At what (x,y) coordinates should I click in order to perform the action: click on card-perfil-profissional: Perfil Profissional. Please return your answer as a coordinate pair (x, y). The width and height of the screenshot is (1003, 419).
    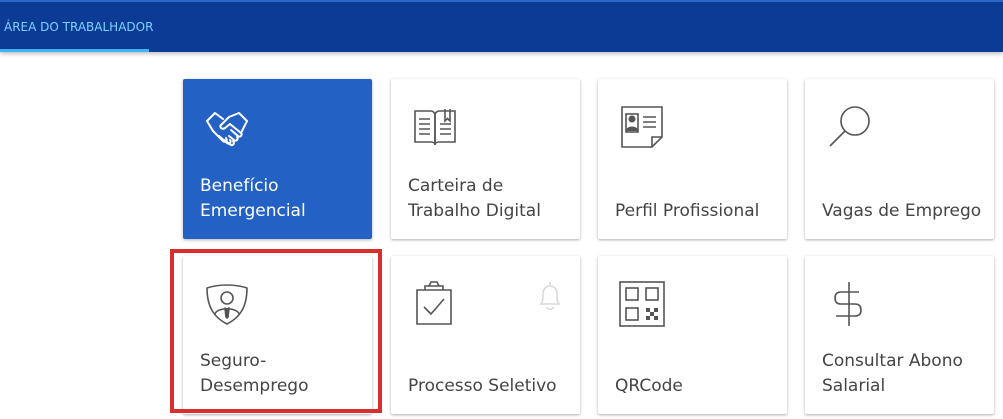
    Looking at the image, I should click on (692, 159).